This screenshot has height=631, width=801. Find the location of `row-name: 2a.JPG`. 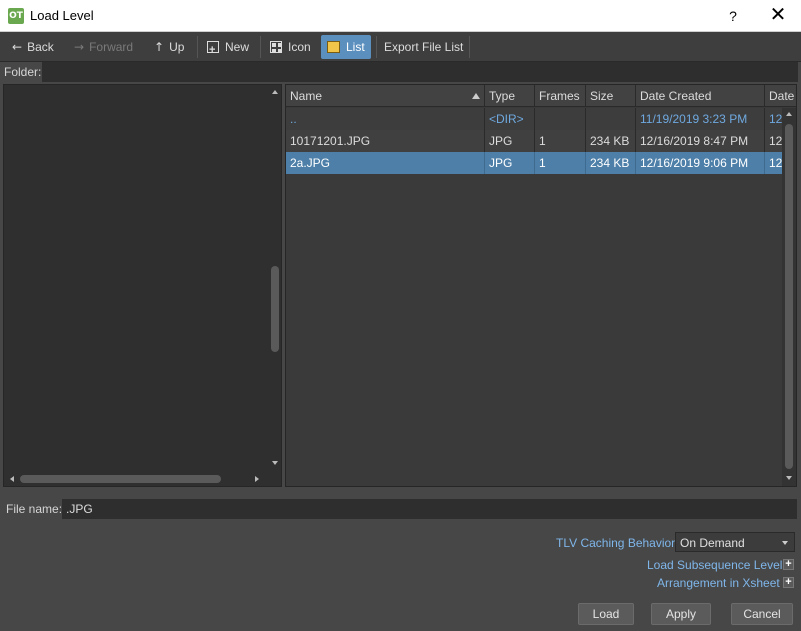

row-name: 2a.JPG is located at coordinates (385, 163).